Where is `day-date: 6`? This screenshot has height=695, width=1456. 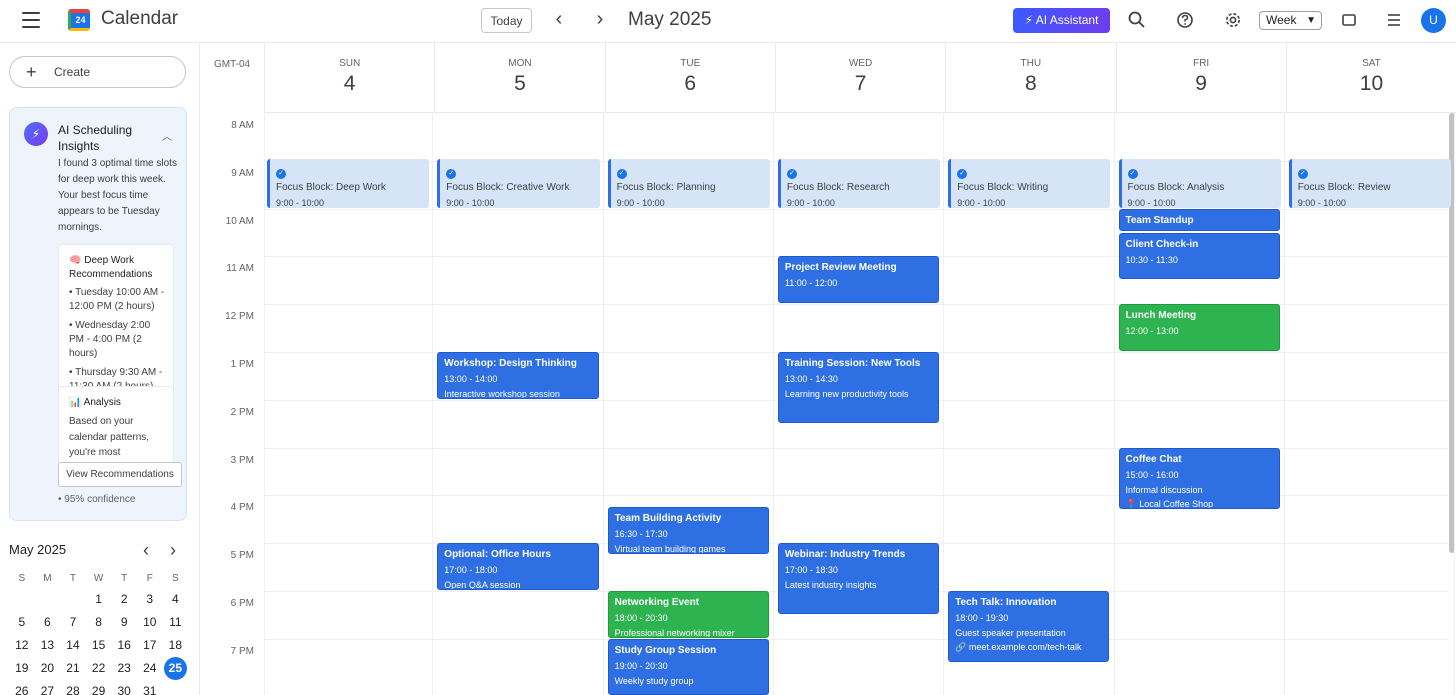
day-date: 6 is located at coordinates (690, 84).